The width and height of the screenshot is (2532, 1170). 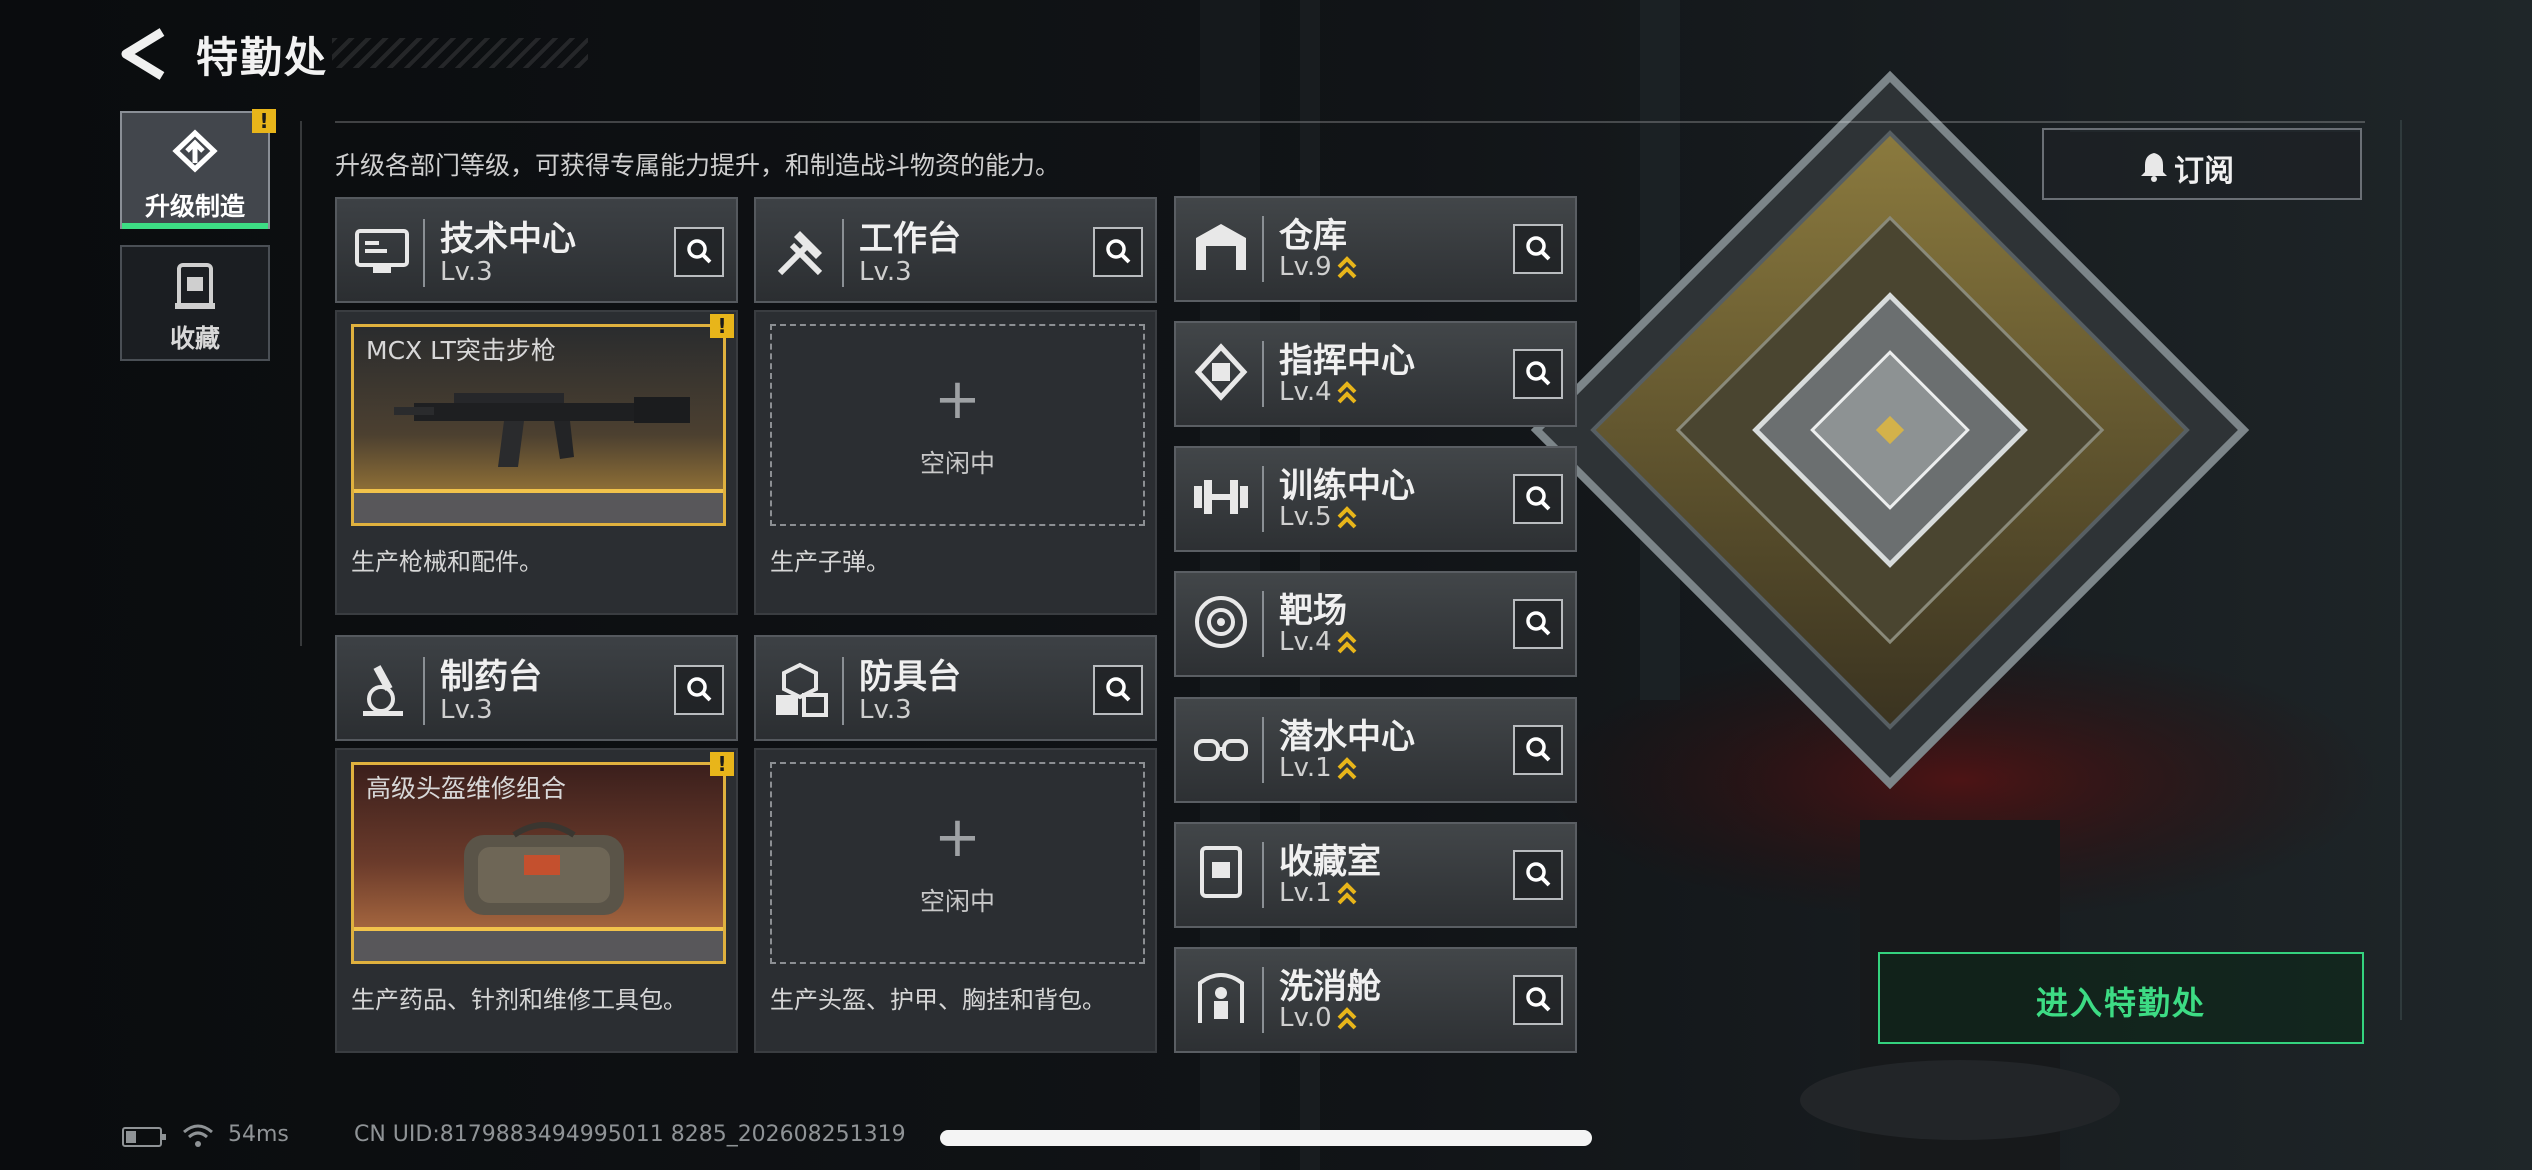 I want to click on divider-line, so click(x=1350, y=122).